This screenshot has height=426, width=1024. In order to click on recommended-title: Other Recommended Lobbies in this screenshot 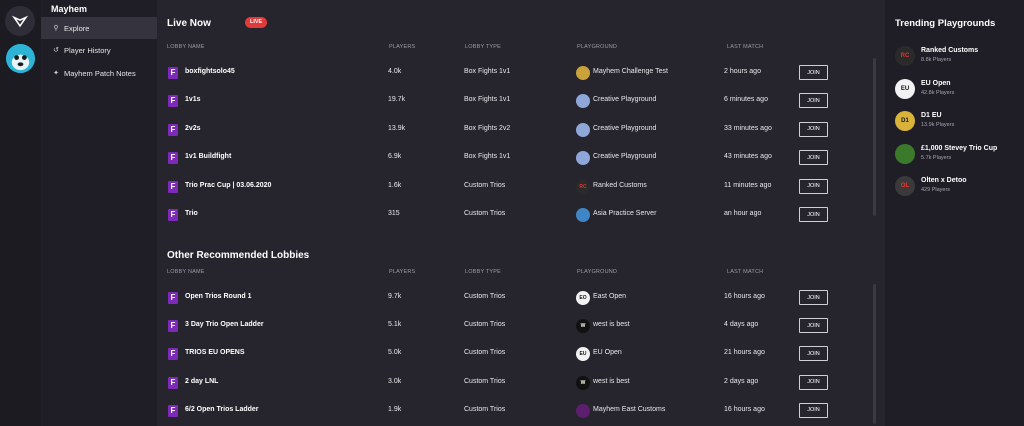, I will do `click(238, 255)`.